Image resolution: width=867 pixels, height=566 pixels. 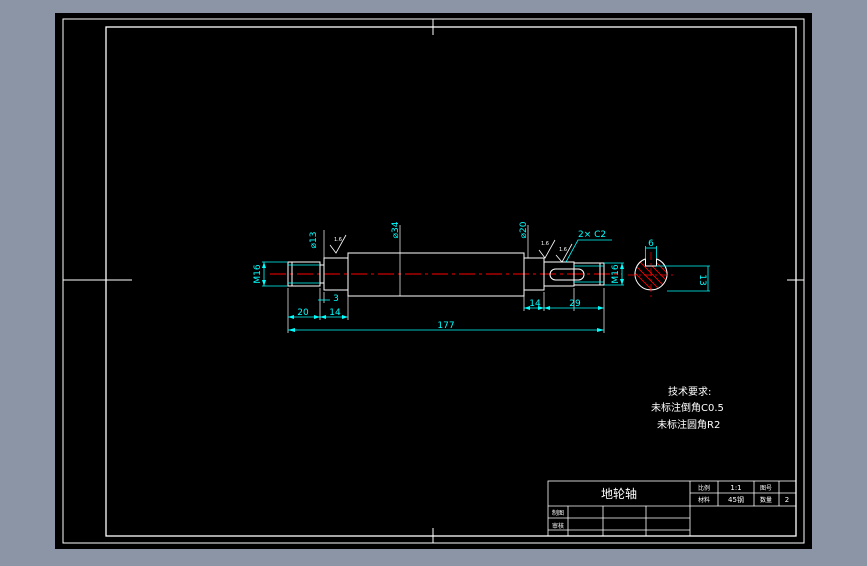 What do you see at coordinates (445, 326) in the screenshot?
I see `dim-length-total: 177` at bounding box center [445, 326].